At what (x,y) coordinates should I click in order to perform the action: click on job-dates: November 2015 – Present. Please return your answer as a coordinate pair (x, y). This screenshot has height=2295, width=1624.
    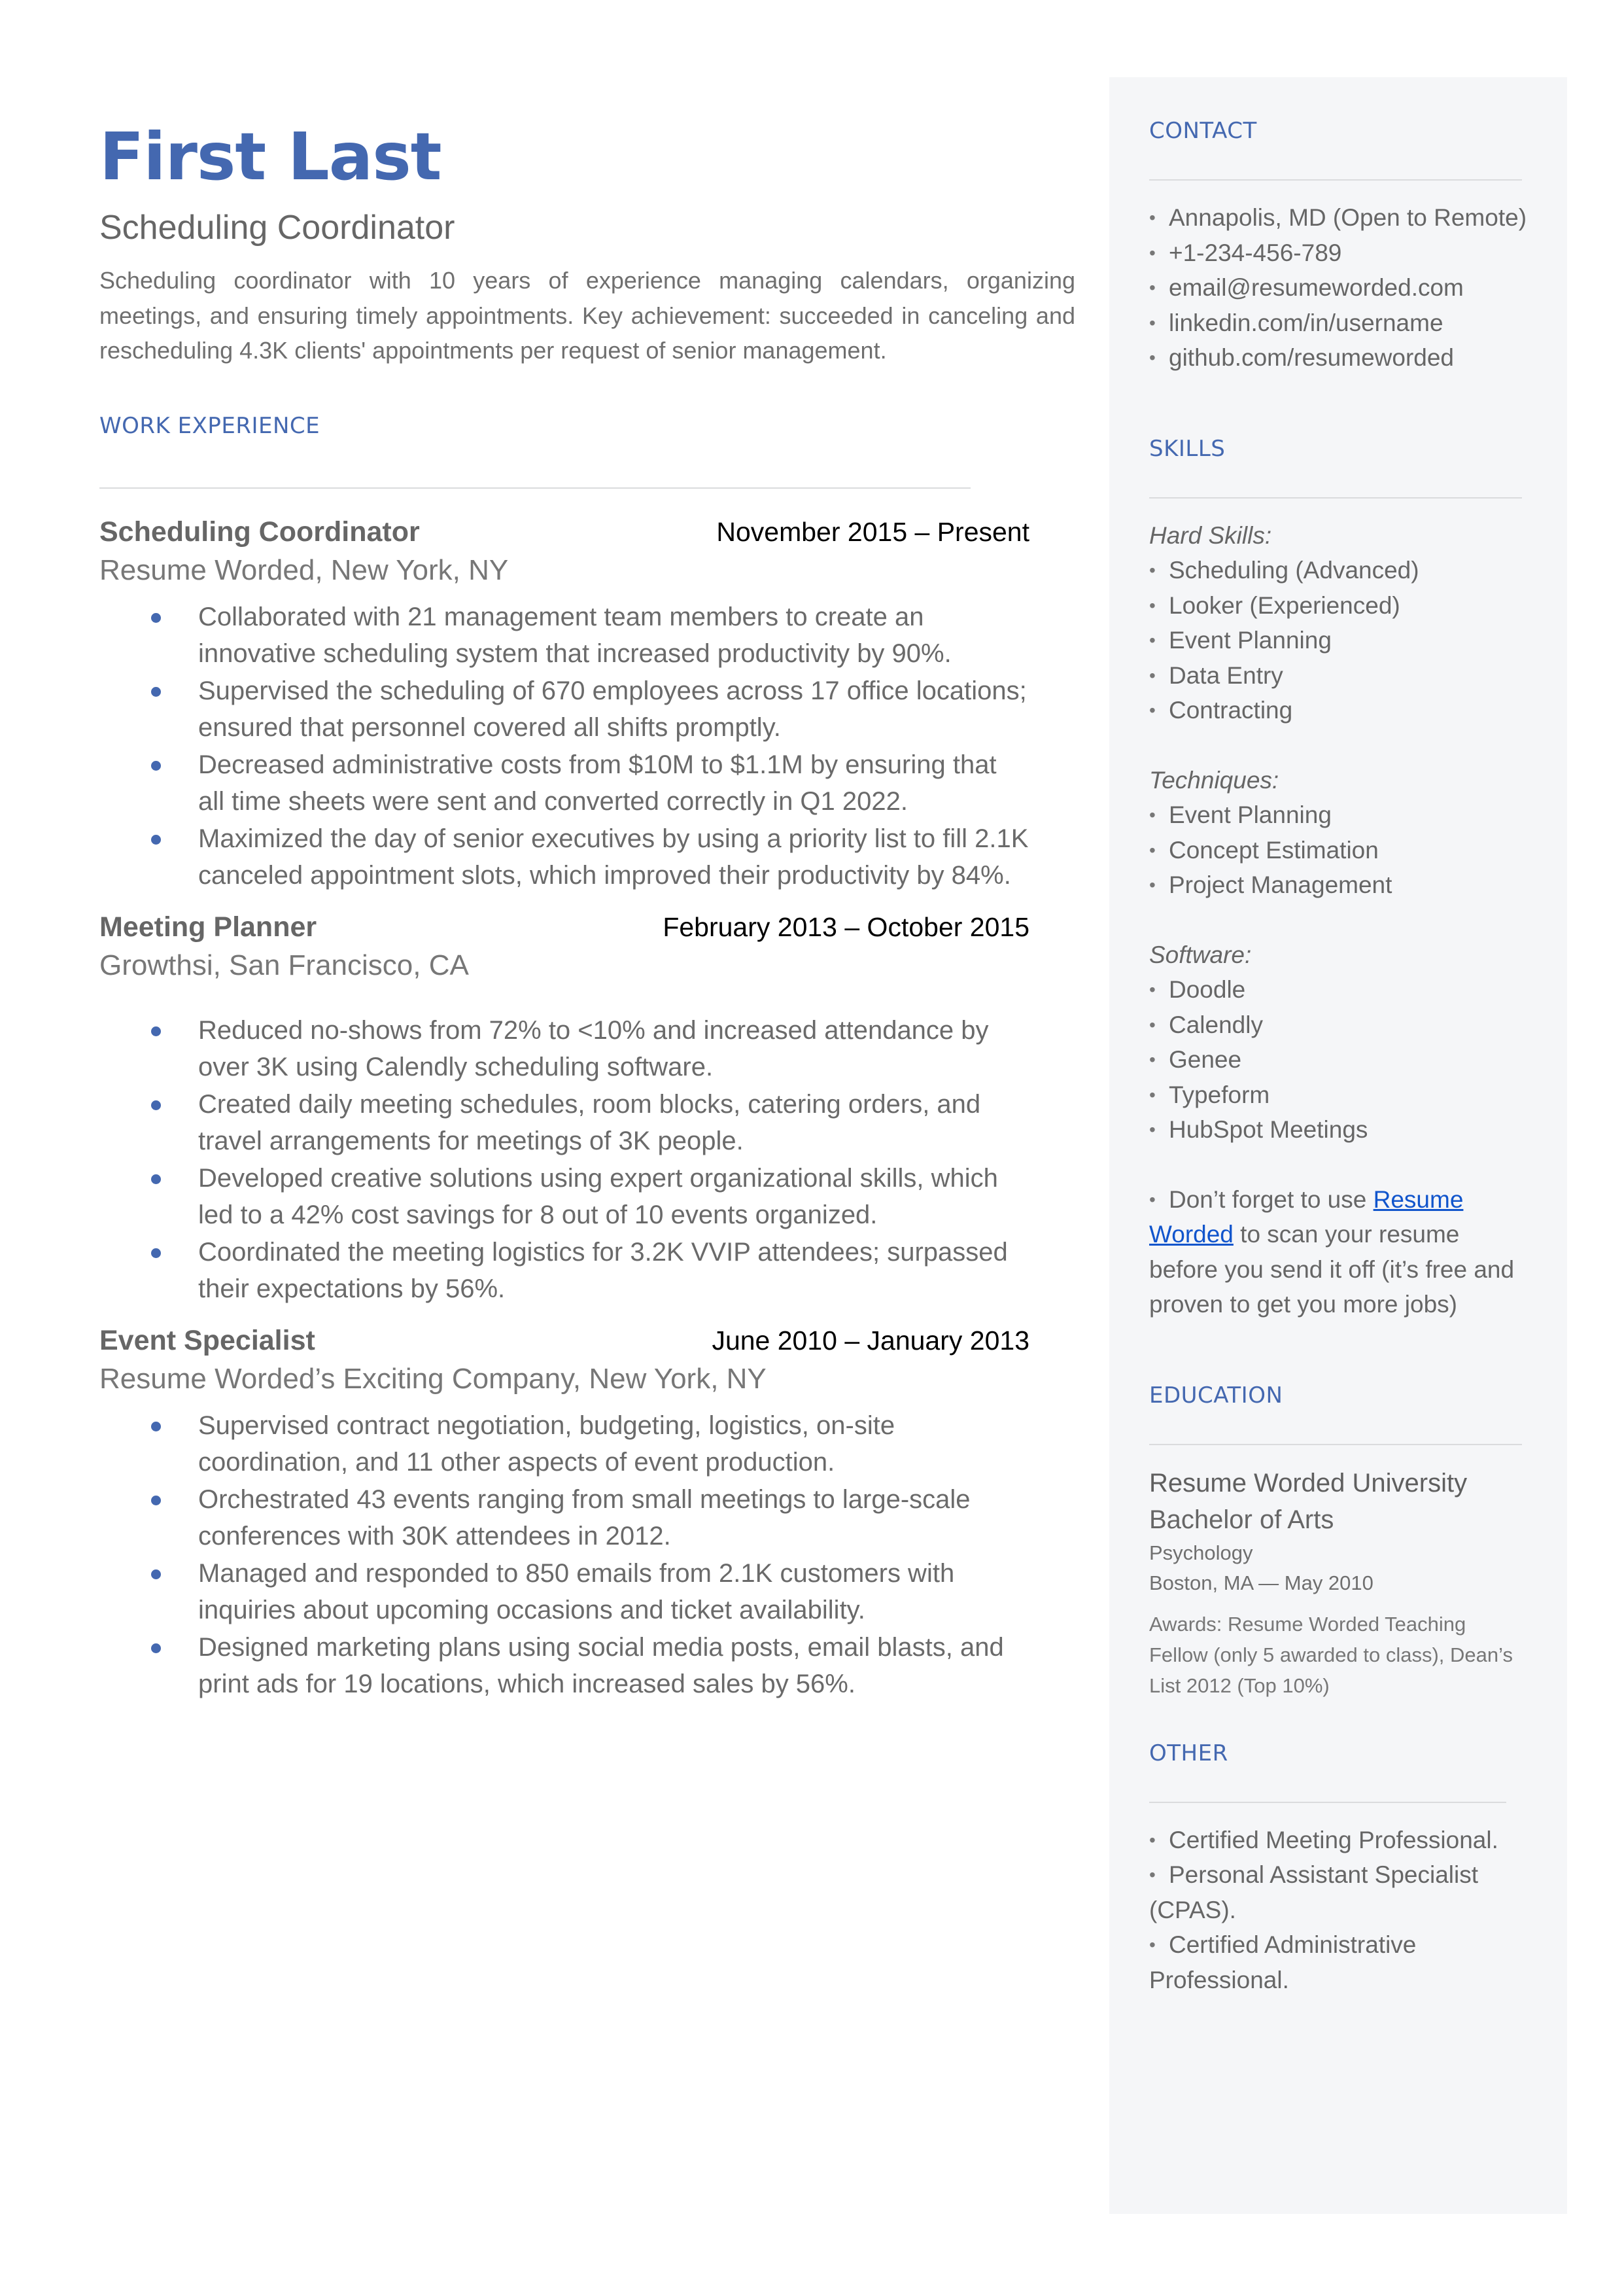
    Looking at the image, I should click on (872, 531).